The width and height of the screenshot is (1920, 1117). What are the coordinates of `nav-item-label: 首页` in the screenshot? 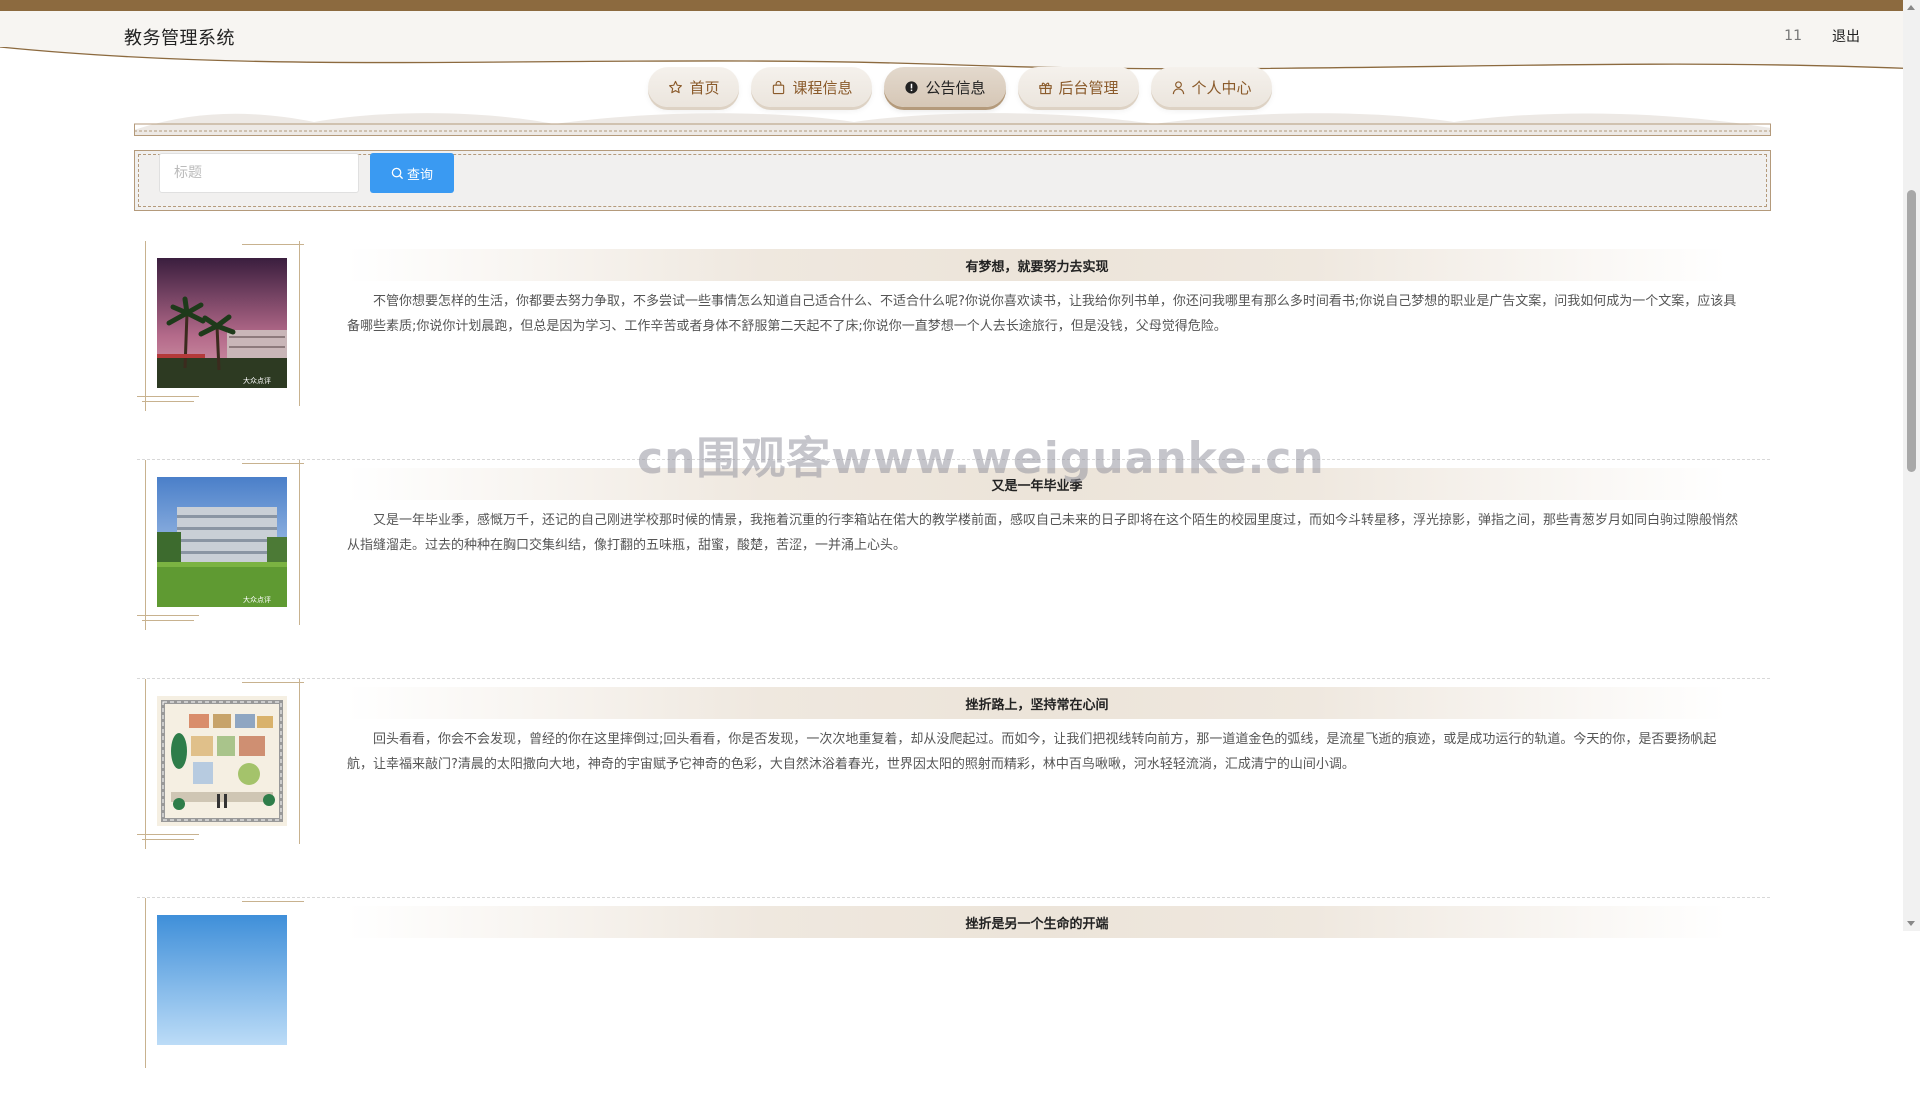 It's located at (704, 87).